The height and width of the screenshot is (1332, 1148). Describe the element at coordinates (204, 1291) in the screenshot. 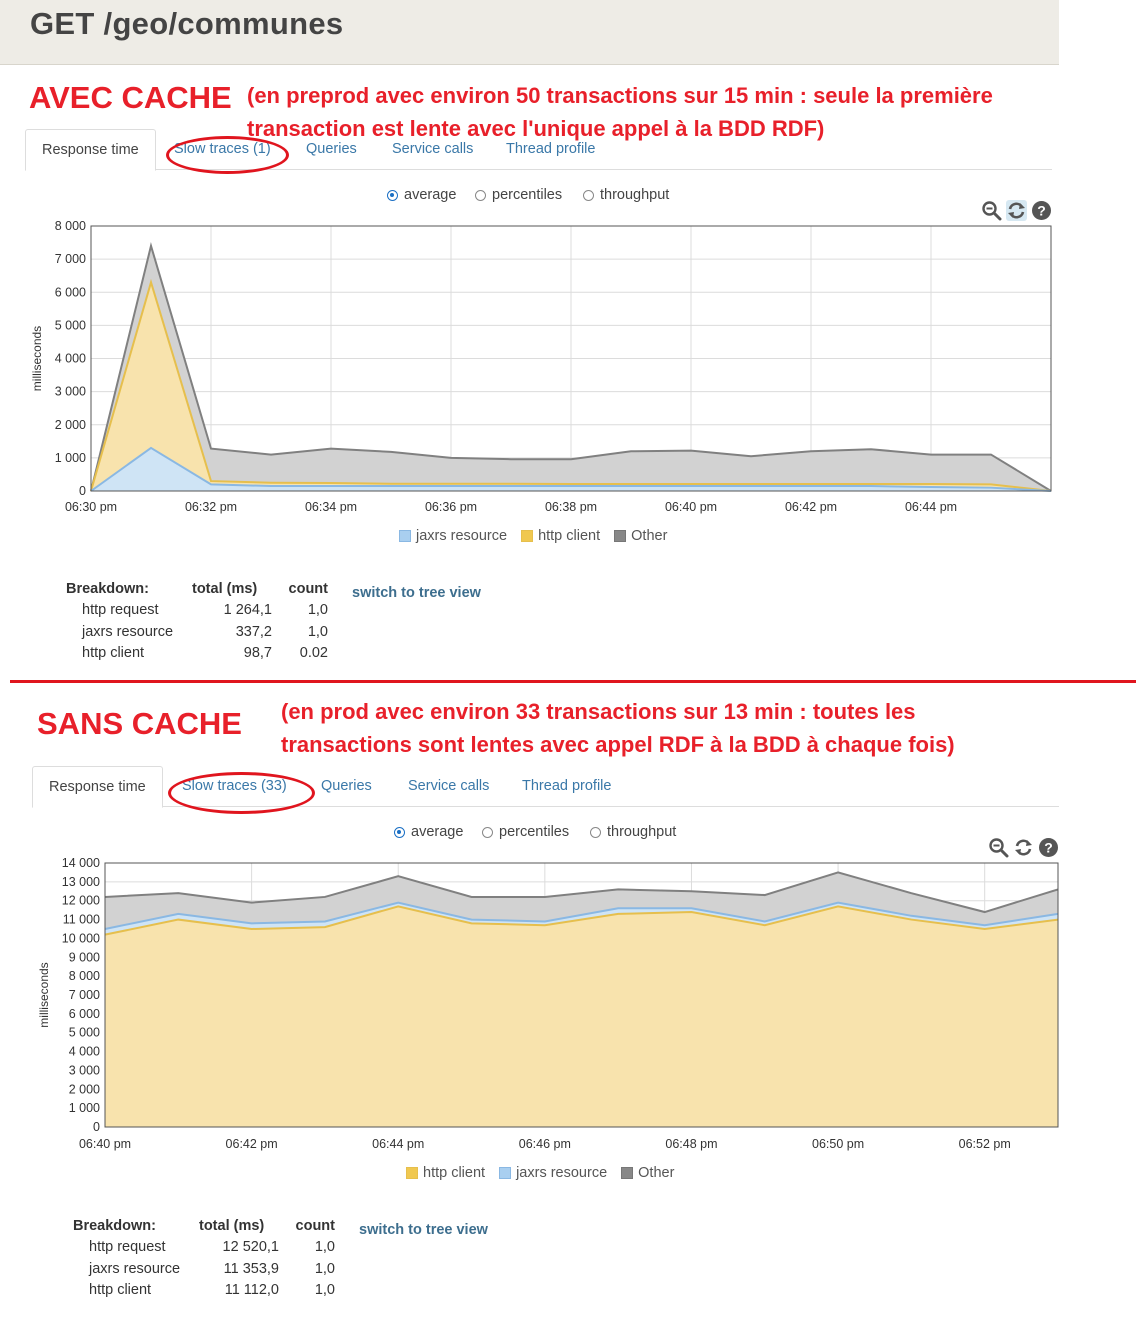

I see `table-row: http client 11 112,0 1,0` at that location.